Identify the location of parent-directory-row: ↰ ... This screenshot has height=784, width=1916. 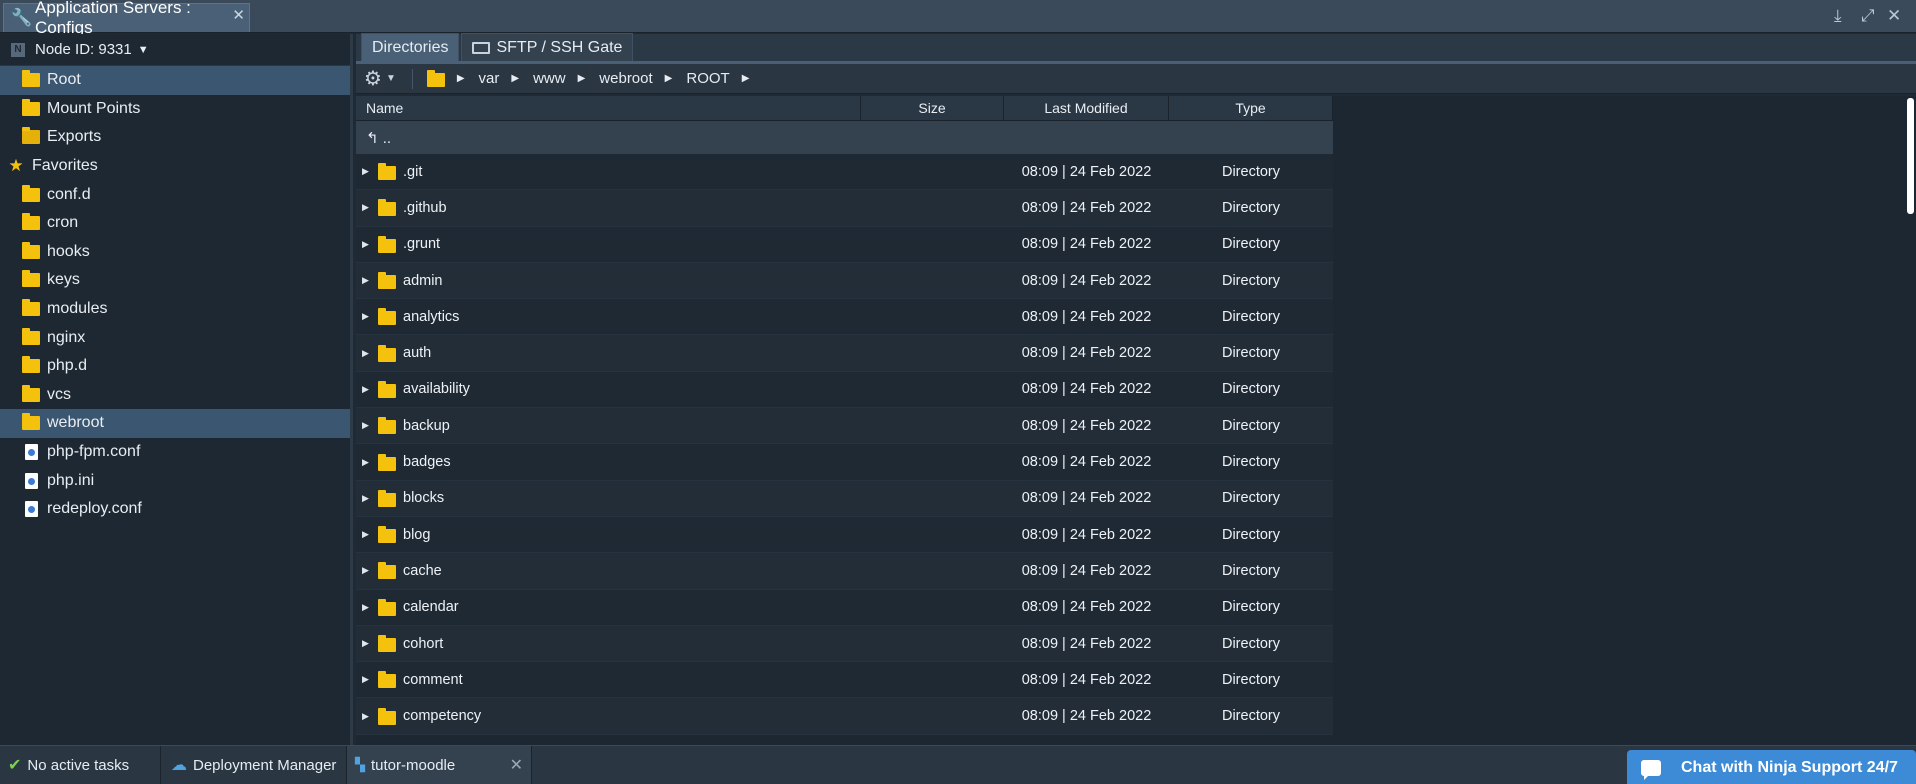
(844, 137).